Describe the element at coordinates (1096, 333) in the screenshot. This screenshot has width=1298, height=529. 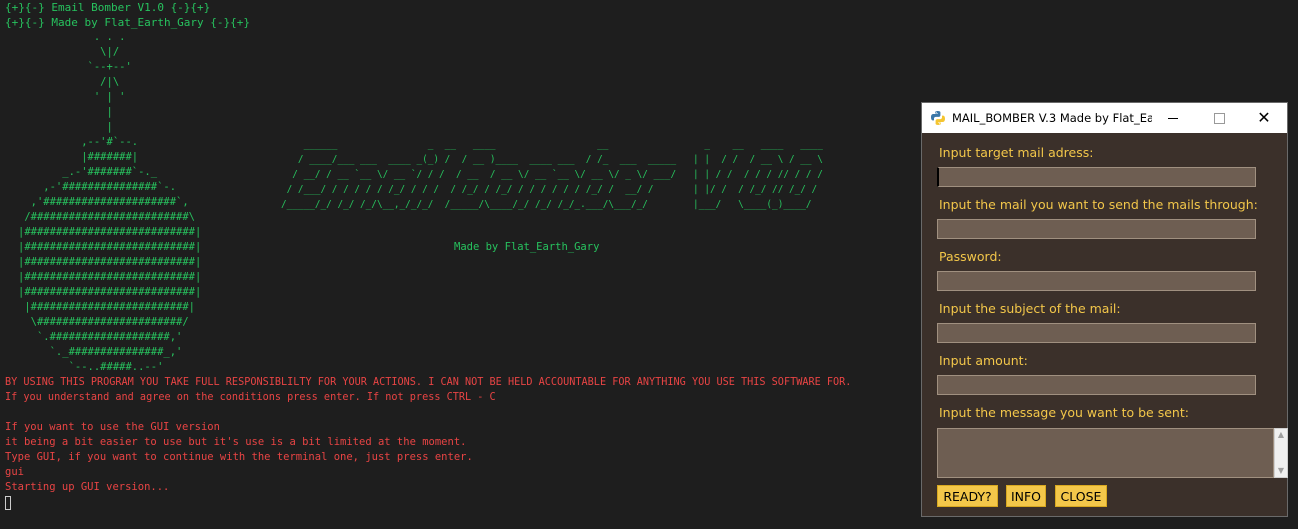
I see `subject-input` at that location.